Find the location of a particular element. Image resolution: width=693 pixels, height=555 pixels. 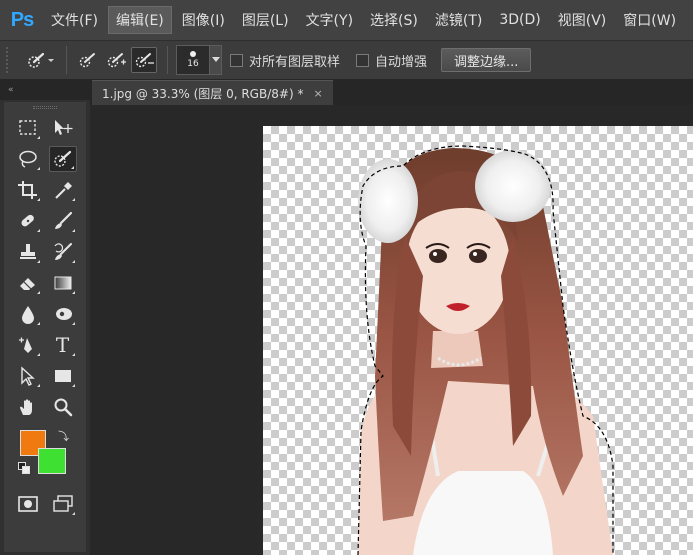

quick-selection-new-icon is located at coordinates (87, 60).